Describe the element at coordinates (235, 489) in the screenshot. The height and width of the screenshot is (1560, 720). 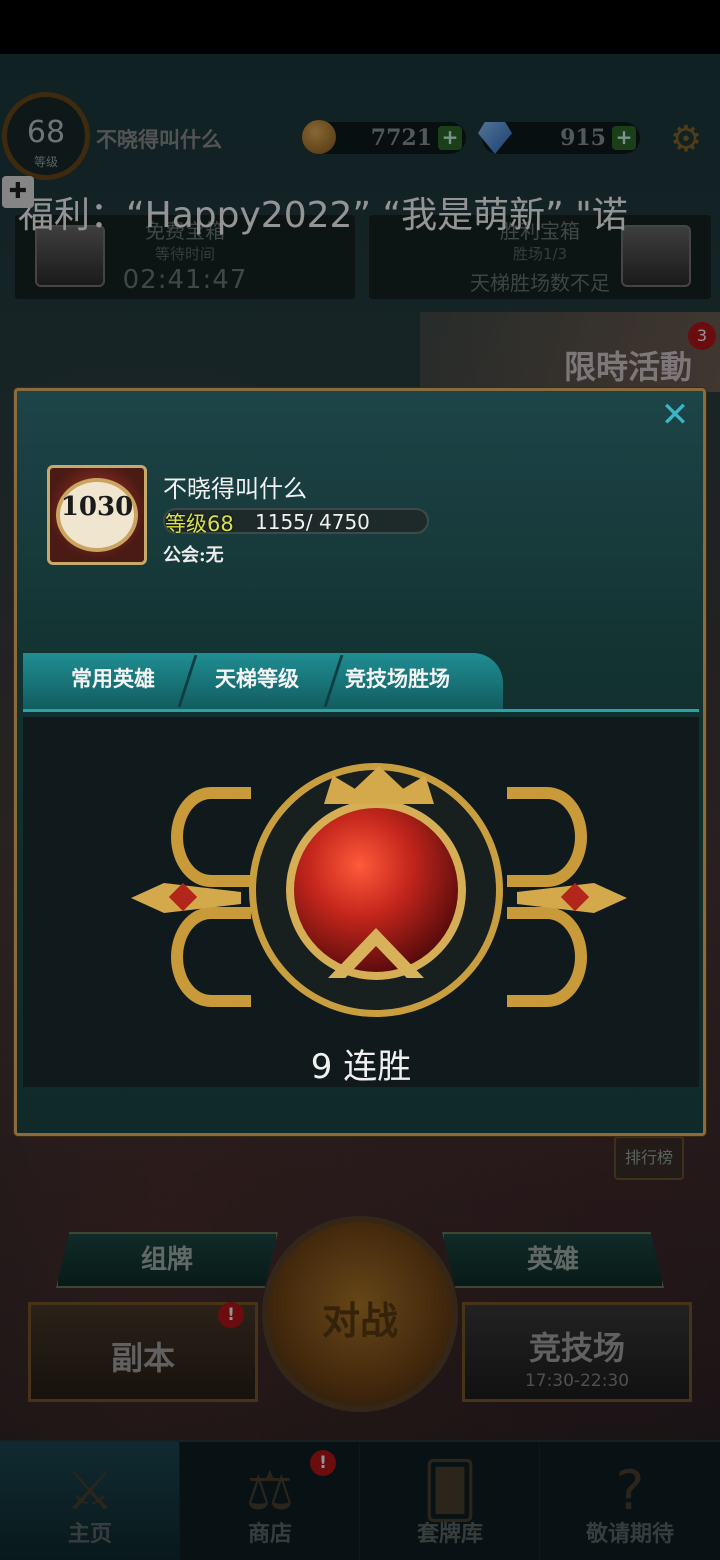
I see `profile-player-name: 不晓得叫什么` at that location.